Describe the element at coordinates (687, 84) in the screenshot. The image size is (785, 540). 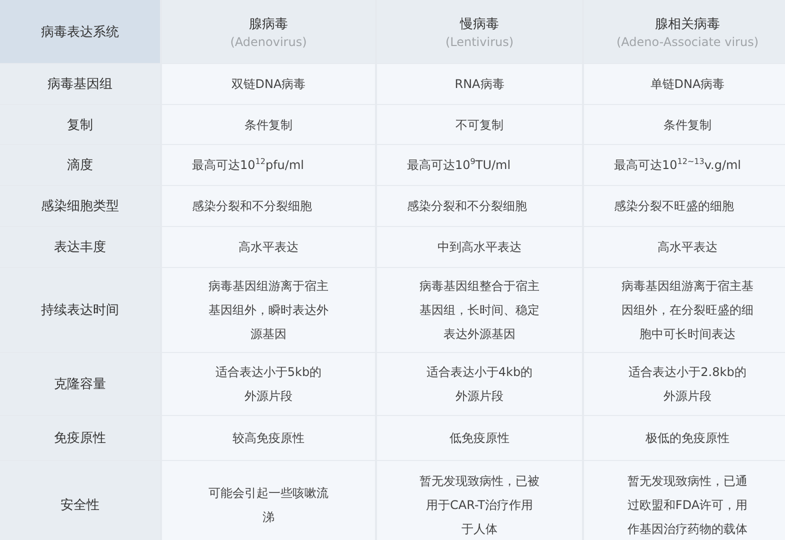
I see `cell-text: 单链DNA病毒` at that location.